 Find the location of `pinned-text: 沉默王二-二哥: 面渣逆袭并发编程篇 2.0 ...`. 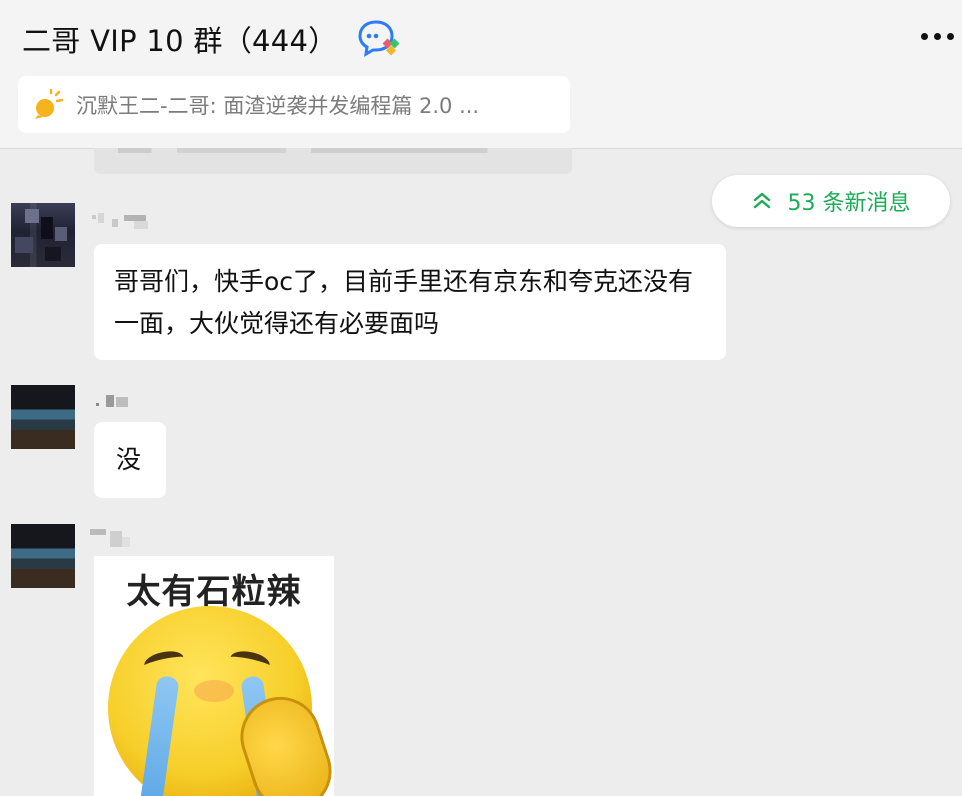

pinned-text: 沉默王二-二哥: 面渣逆袭并发编程篇 2.0 ... is located at coordinates (278, 105).